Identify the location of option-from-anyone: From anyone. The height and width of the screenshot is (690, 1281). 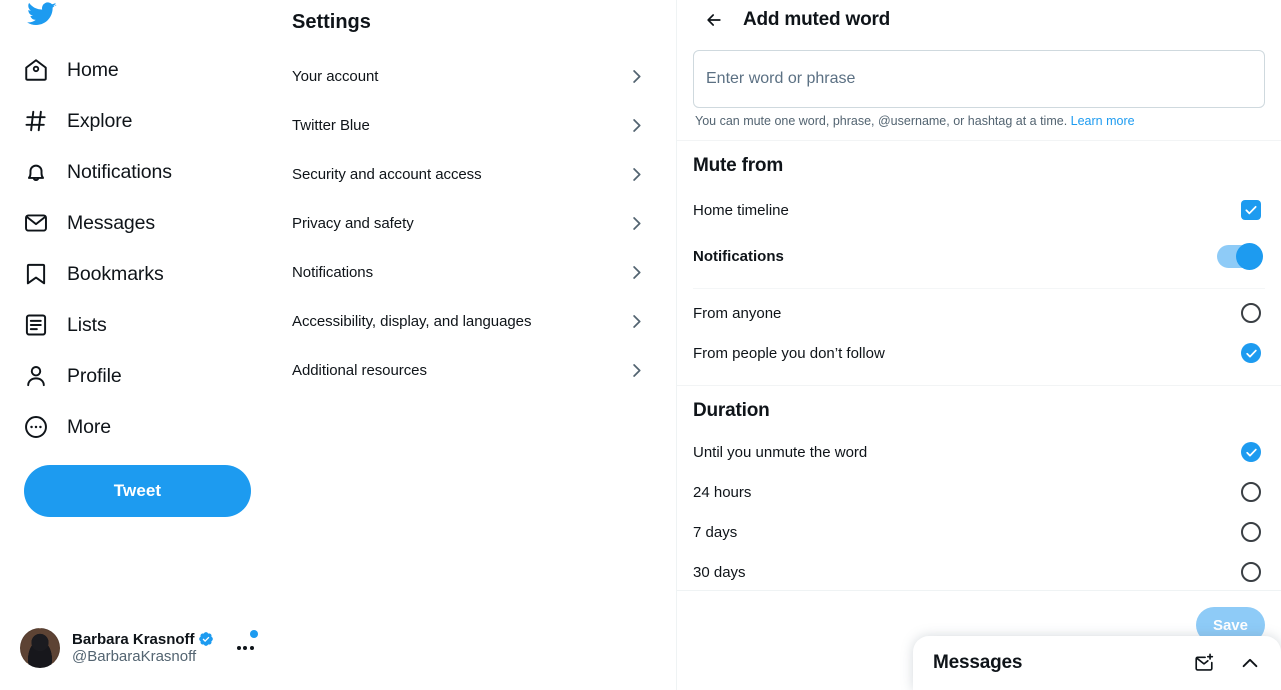
(979, 313).